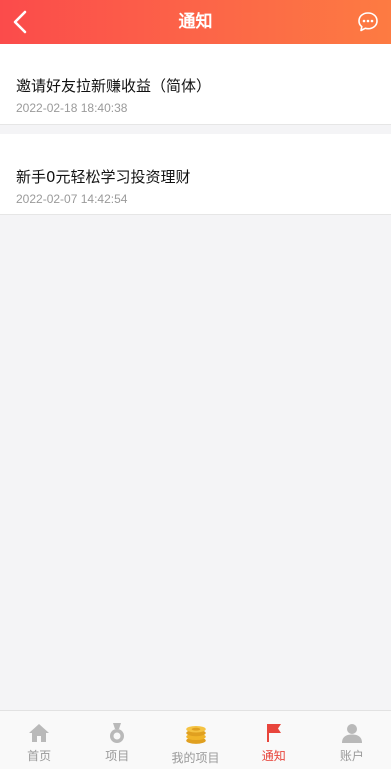  I want to click on page-title: 通知, so click(195, 22).